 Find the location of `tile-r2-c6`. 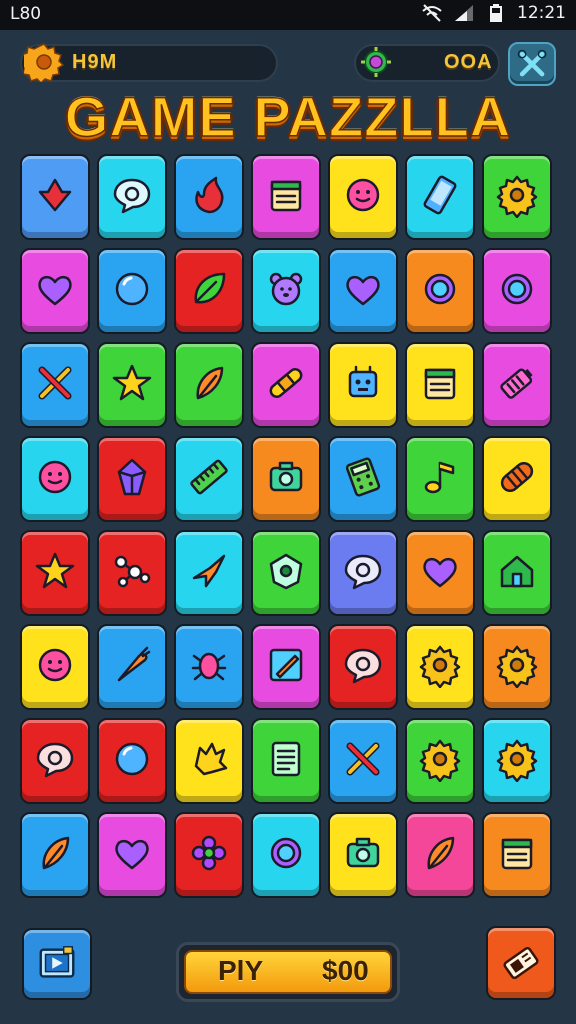

tile-r2-c6 is located at coordinates (440, 291).